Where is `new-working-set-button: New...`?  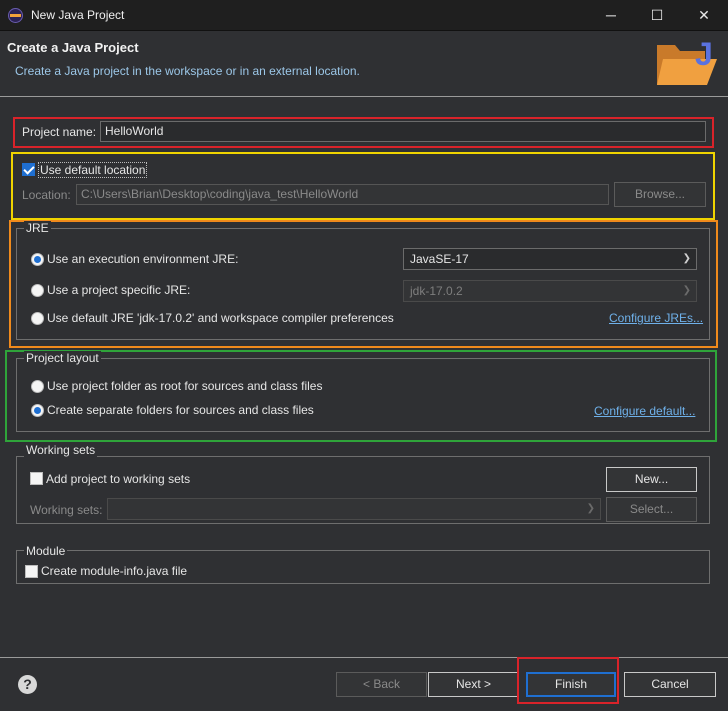
new-working-set-button: New... is located at coordinates (651, 479).